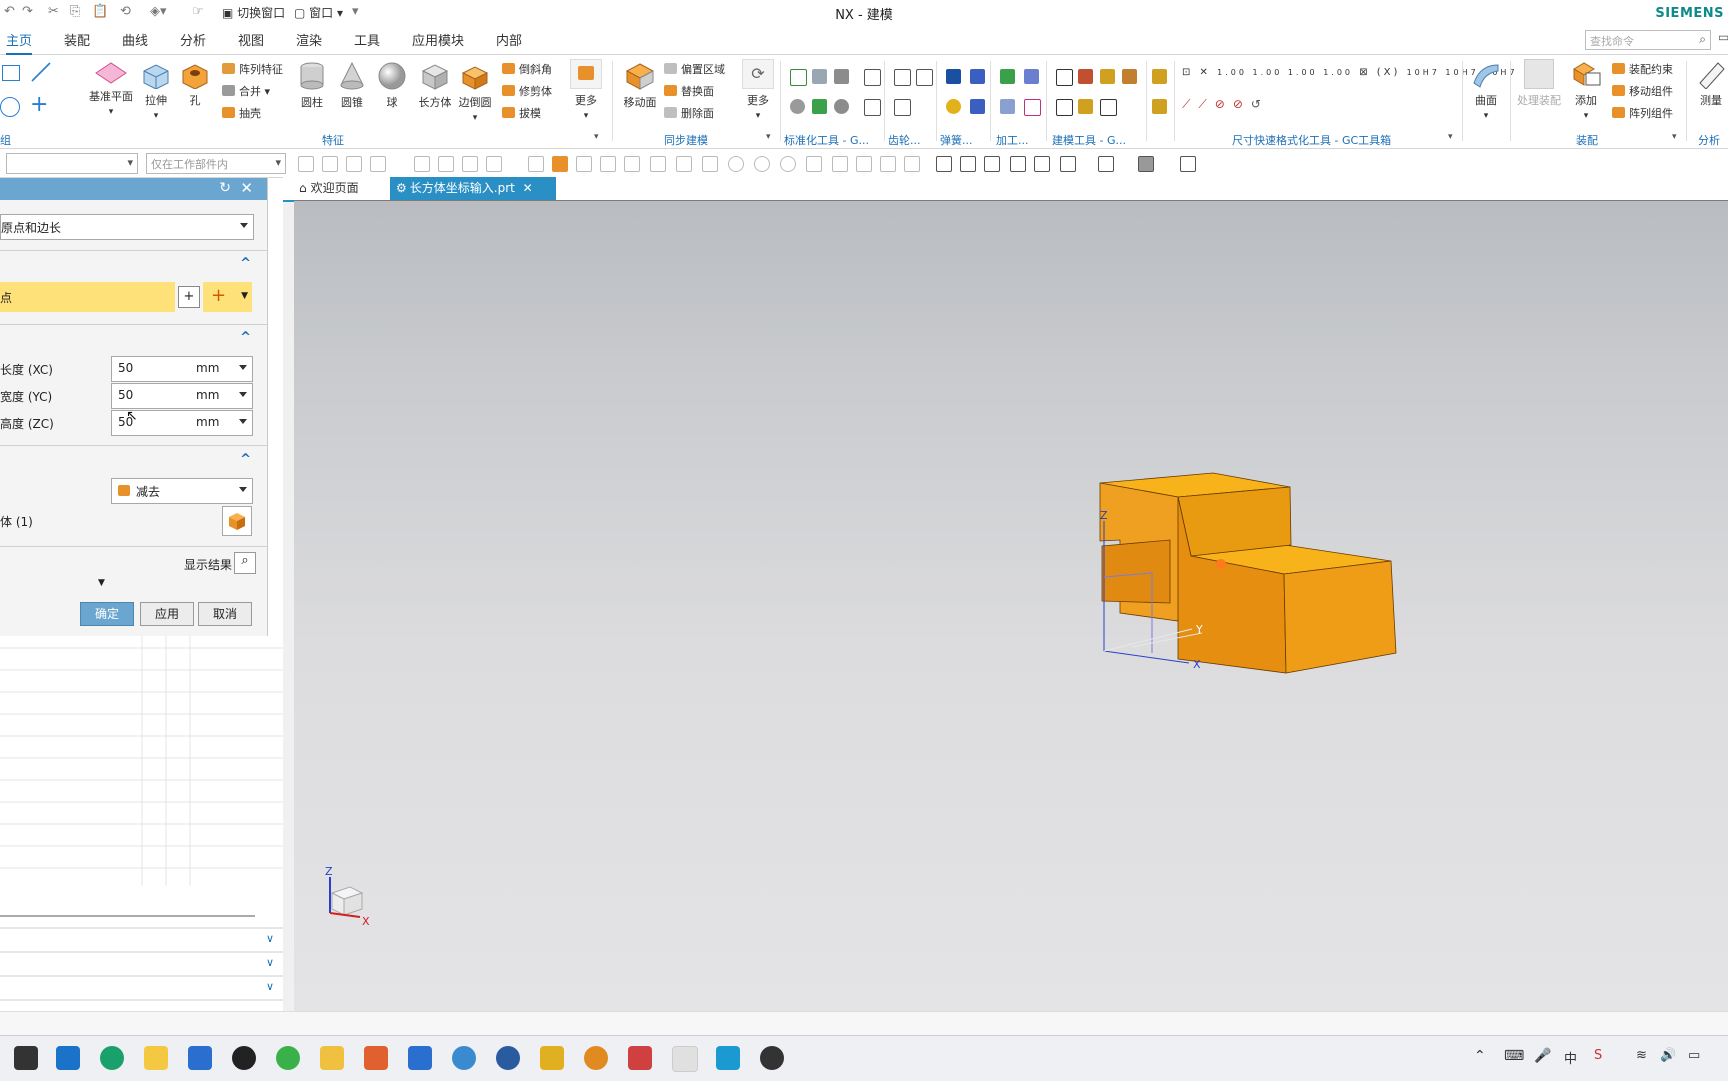  I want to click on draft-button: 拔模, so click(521, 113).